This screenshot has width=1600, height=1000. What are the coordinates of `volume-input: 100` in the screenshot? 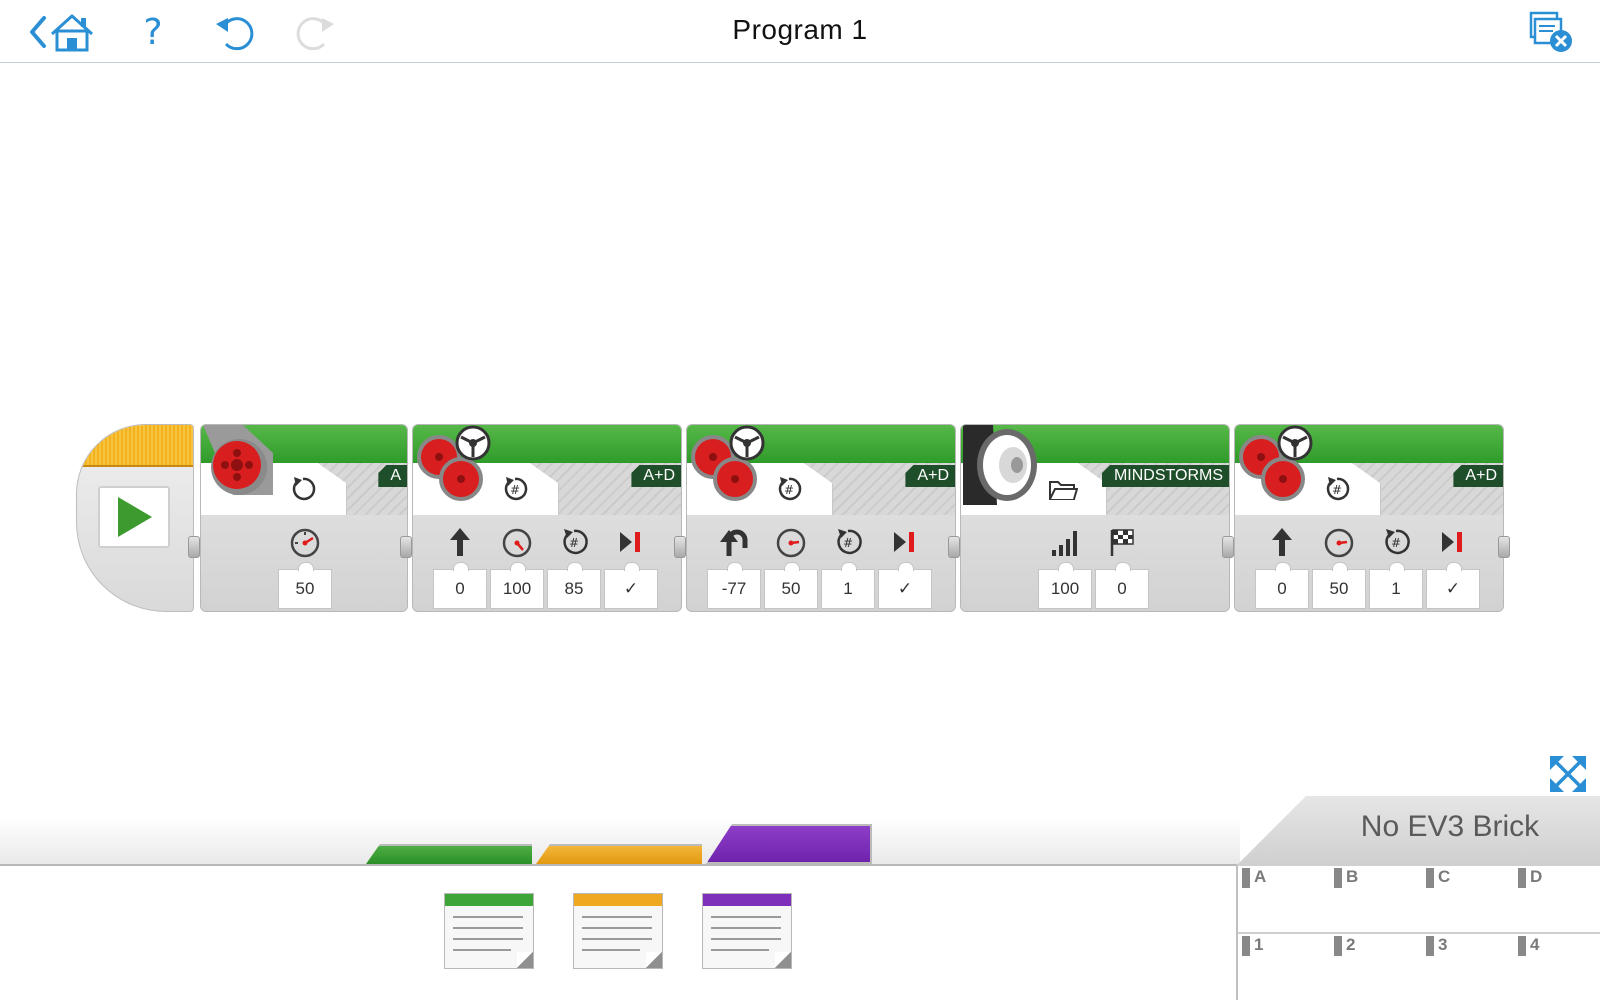 It's located at (1065, 585).